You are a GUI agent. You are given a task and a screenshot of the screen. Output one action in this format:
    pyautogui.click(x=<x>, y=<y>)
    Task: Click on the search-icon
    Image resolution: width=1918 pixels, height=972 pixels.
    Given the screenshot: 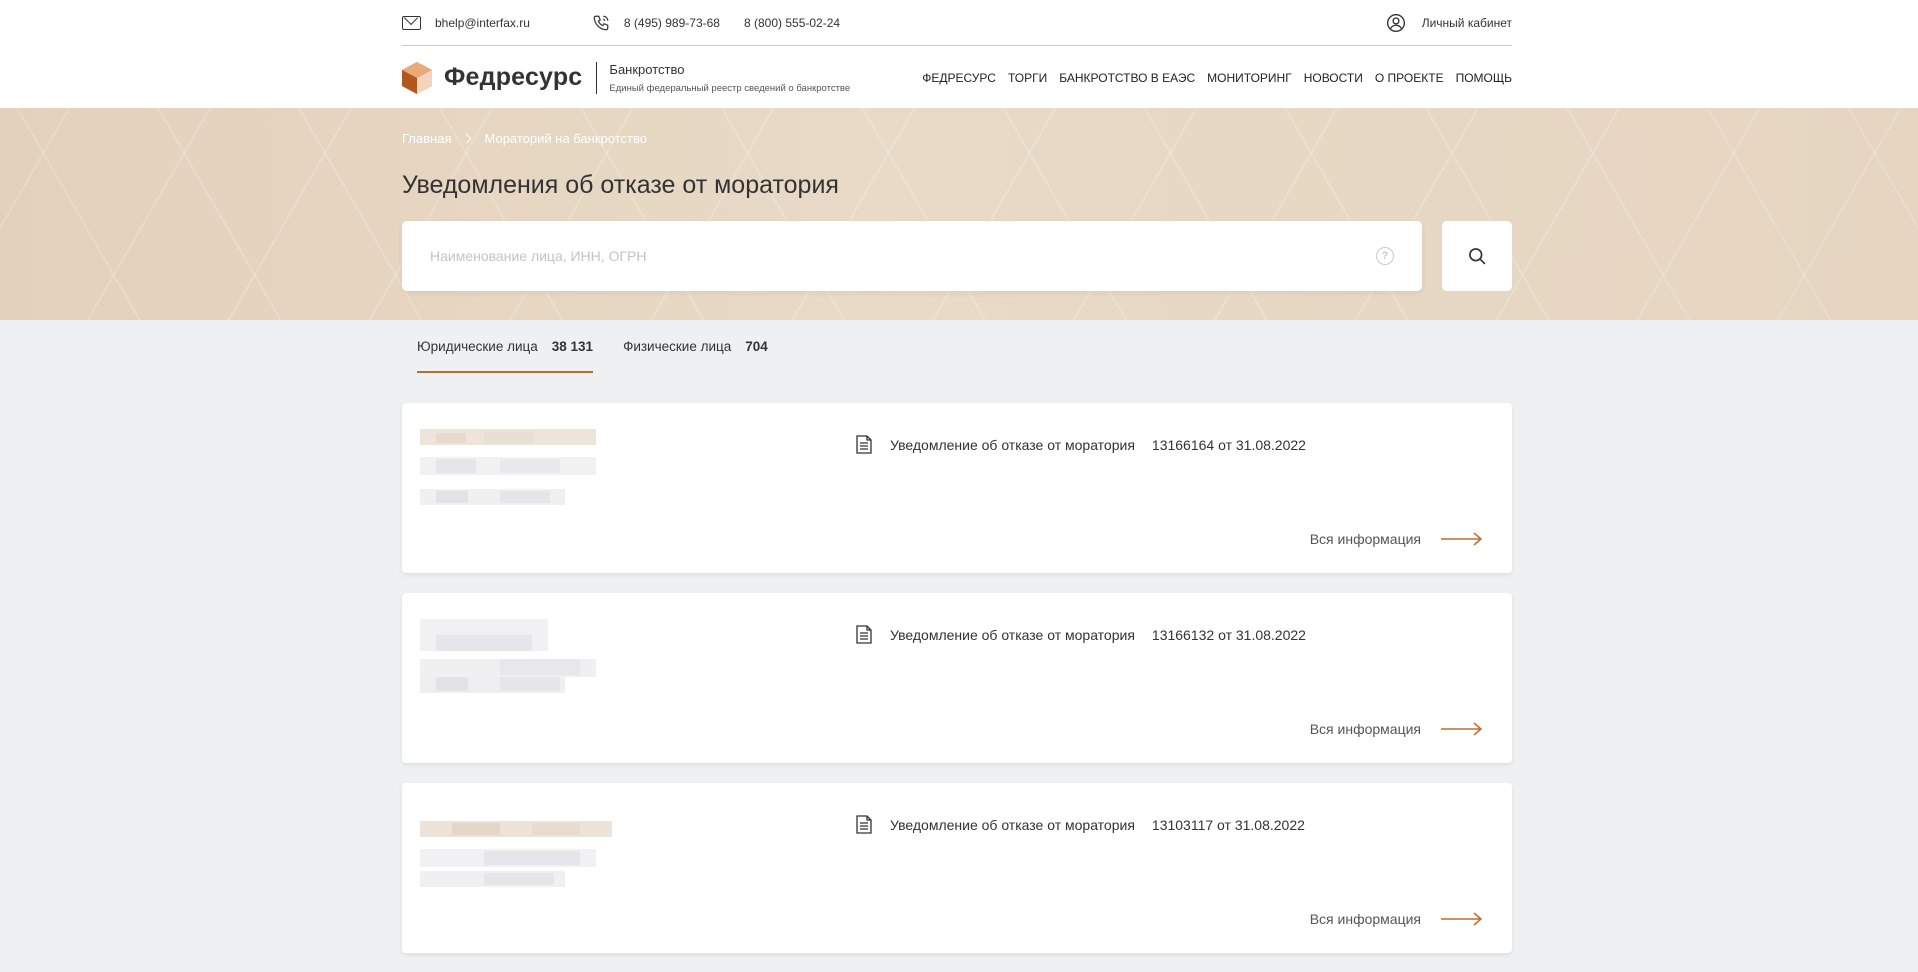 What is the action you would take?
    pyautogui.click(x=1477, y=256)
    